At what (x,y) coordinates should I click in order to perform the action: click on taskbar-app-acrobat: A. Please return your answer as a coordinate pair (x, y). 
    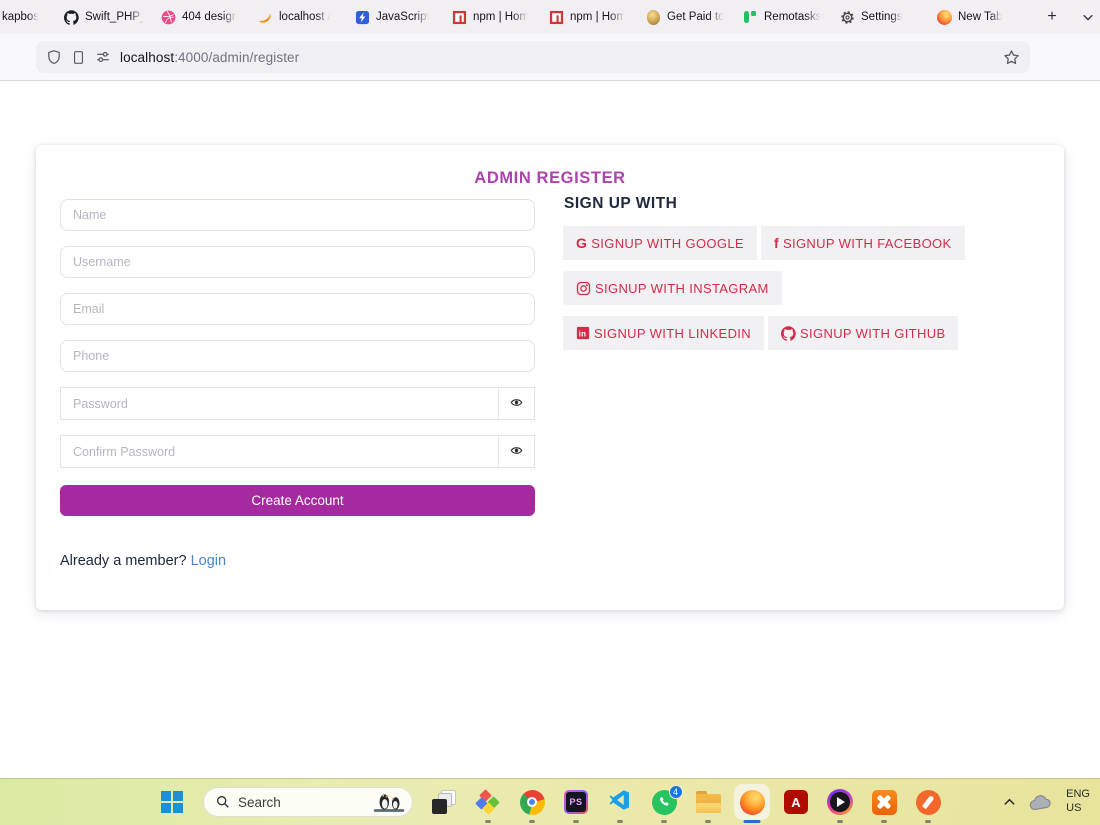
    Looking at the image, I should click on (796, 802).